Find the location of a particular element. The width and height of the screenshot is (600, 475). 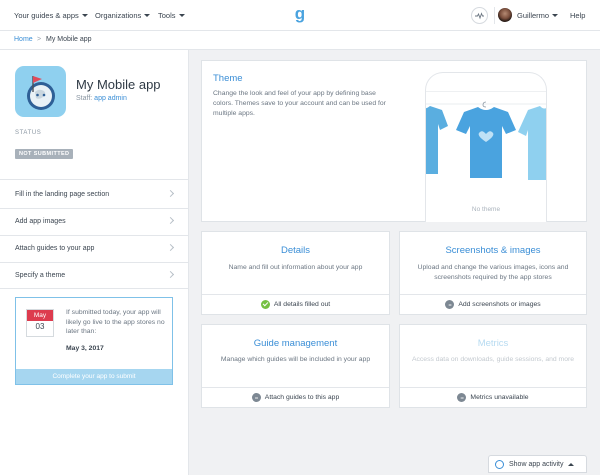

nav-guides-apps: Your guides & apps is located at coordinates (51, 15).